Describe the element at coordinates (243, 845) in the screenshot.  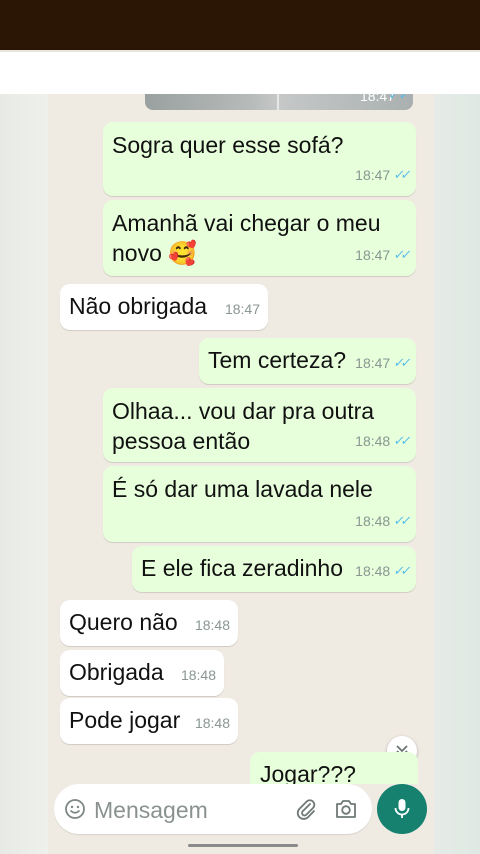
I see `home-indicator` at that location.